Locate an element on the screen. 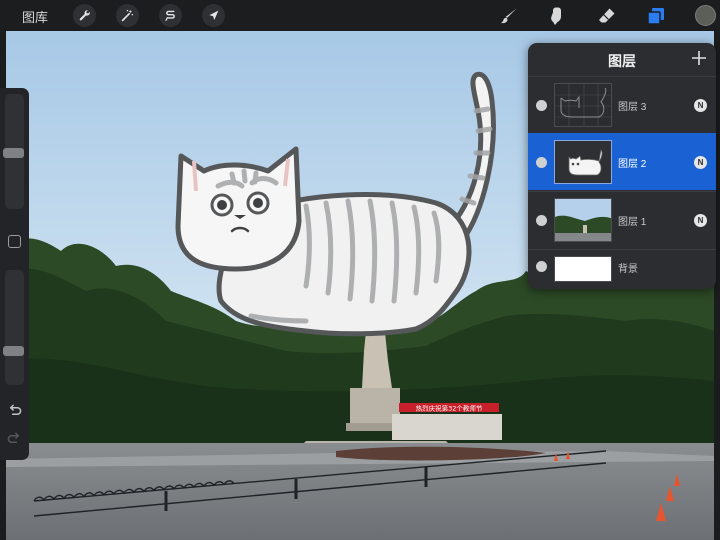  selection-icon is located at coordinates (170, 15).